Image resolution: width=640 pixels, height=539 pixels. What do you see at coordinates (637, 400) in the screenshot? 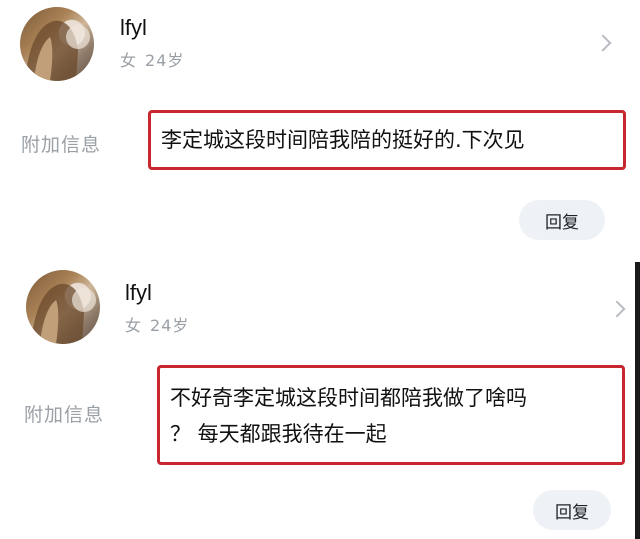
I see `screen-edge` at bounding box center [637, 400].